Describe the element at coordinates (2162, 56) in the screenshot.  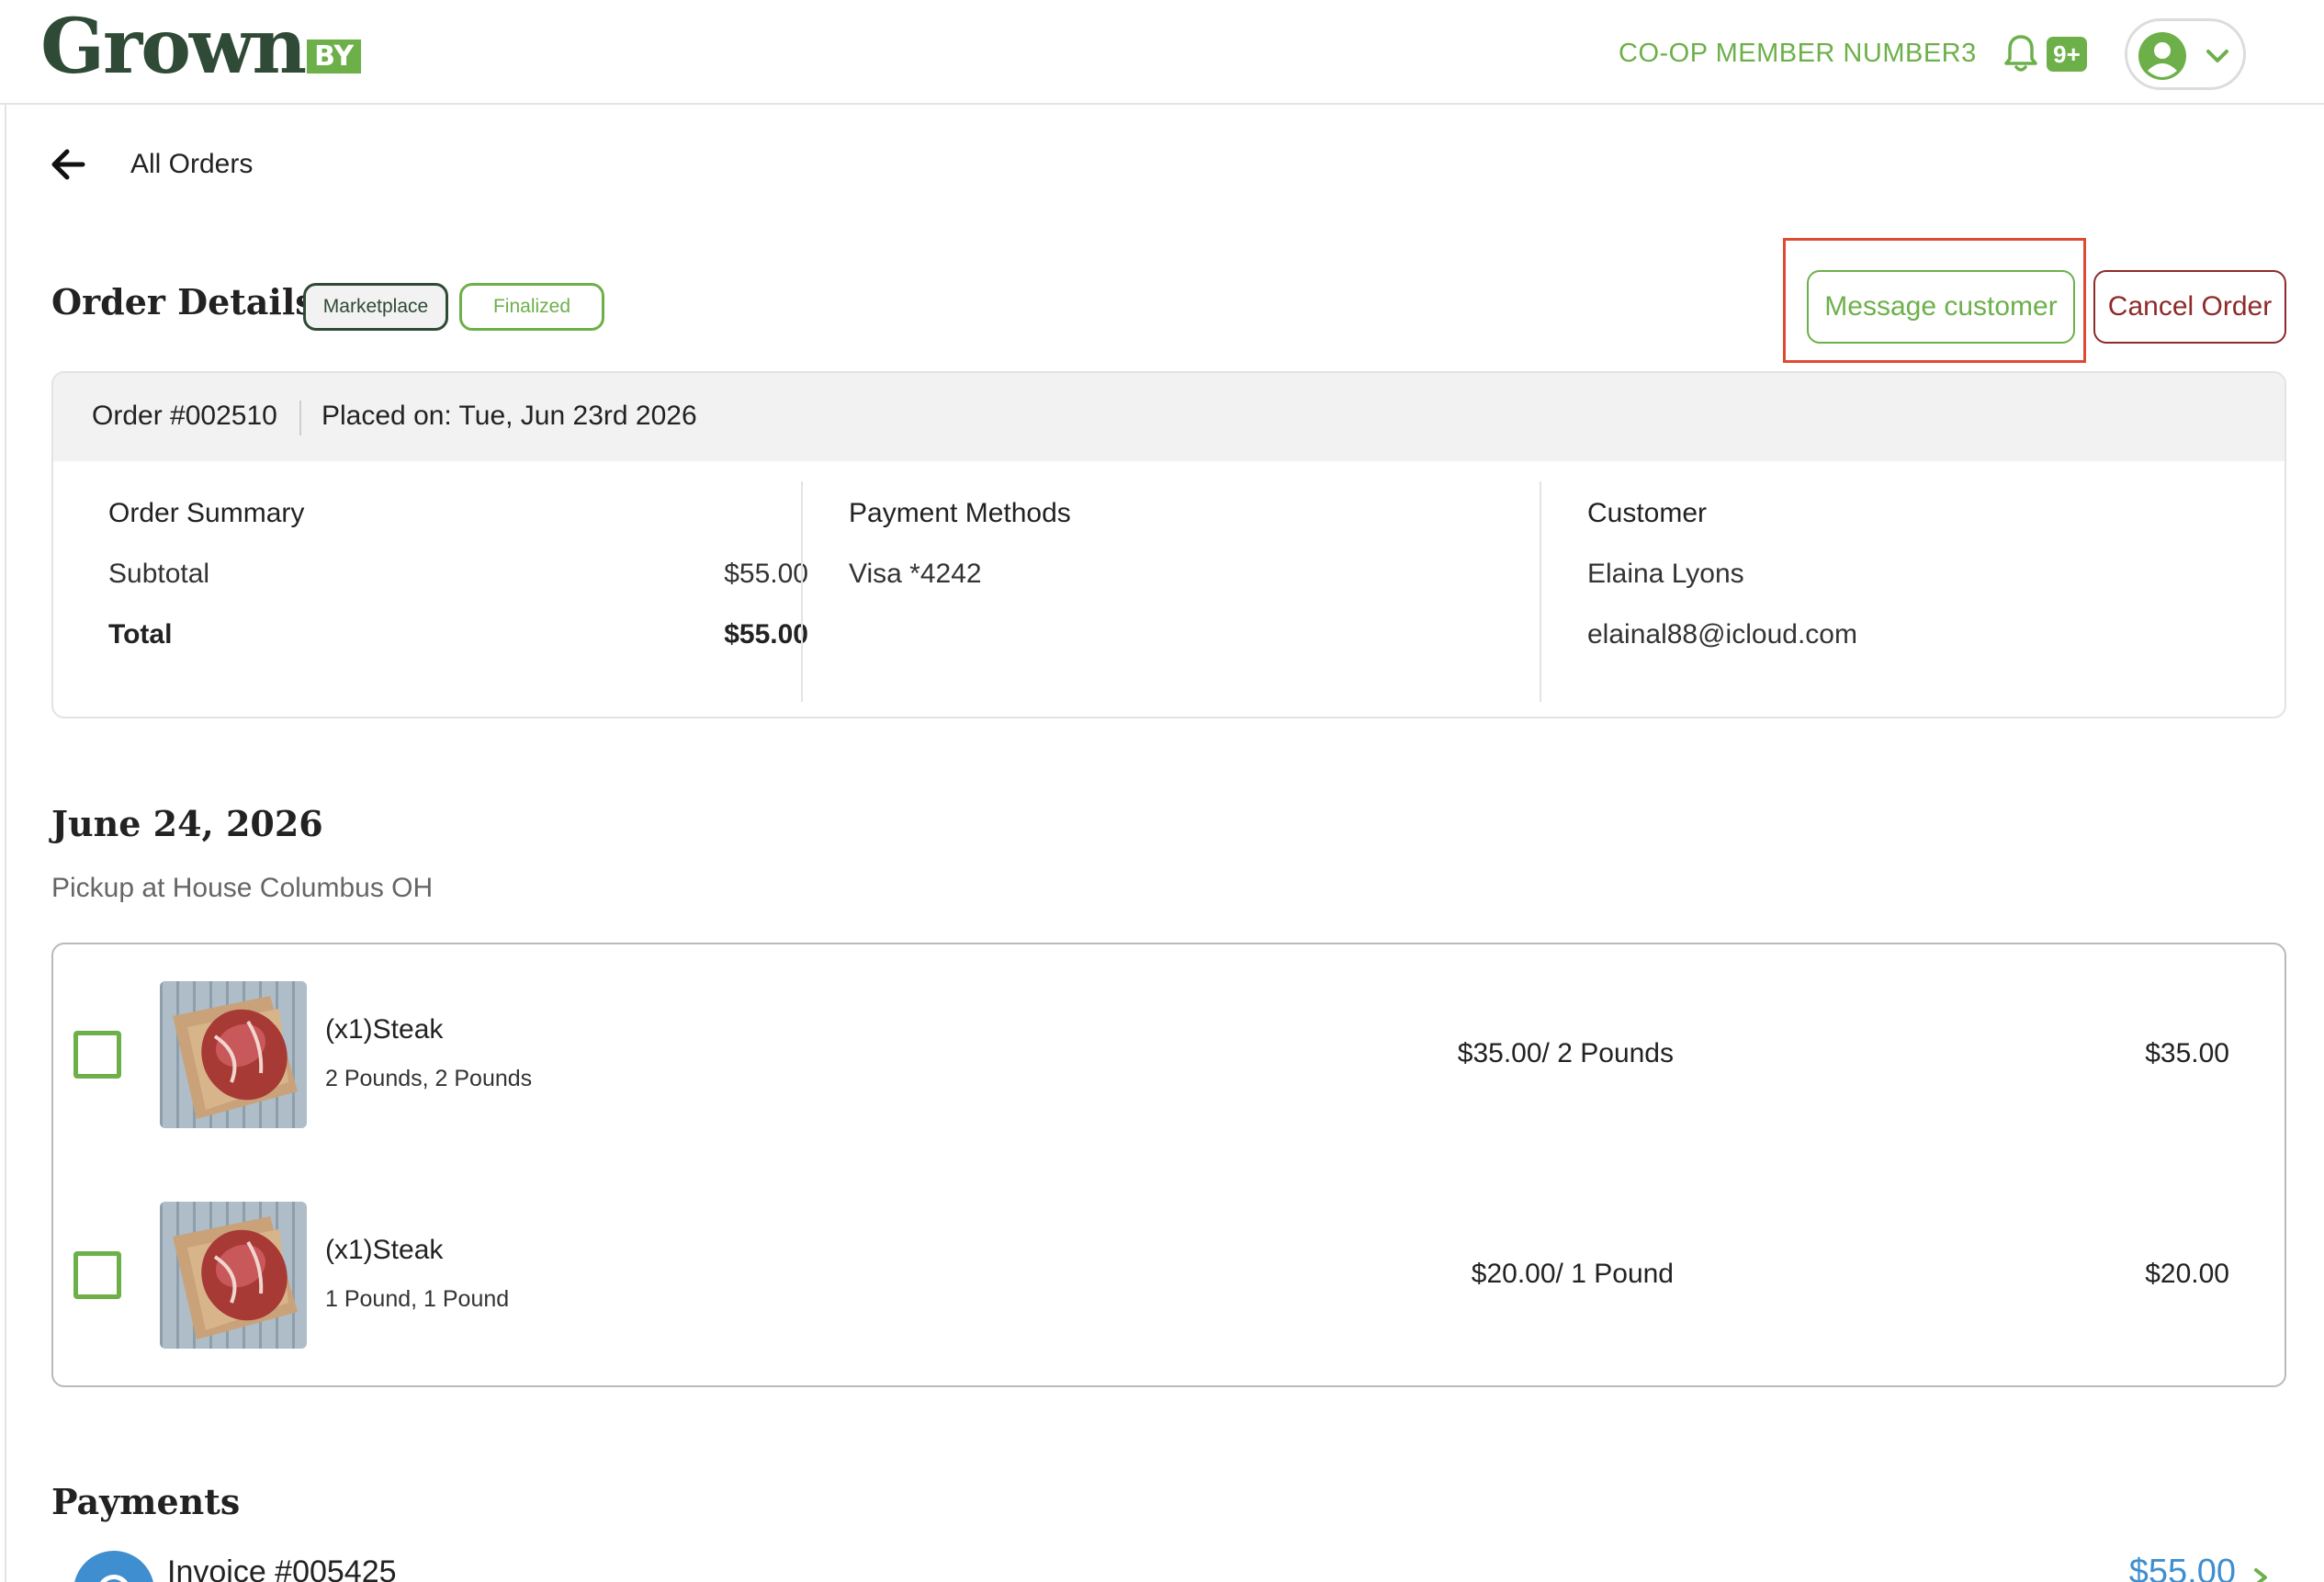
I see `user-avatar-icon` at that location.